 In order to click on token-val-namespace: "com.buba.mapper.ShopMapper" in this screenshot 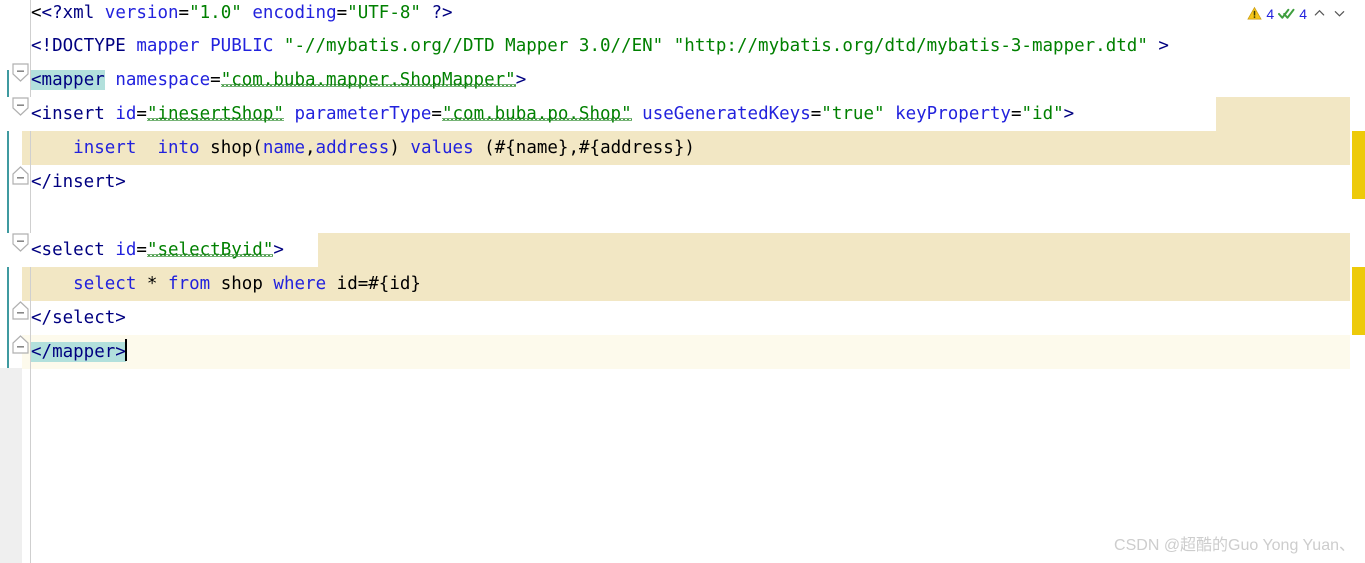, I will do `click(368, 80)`.